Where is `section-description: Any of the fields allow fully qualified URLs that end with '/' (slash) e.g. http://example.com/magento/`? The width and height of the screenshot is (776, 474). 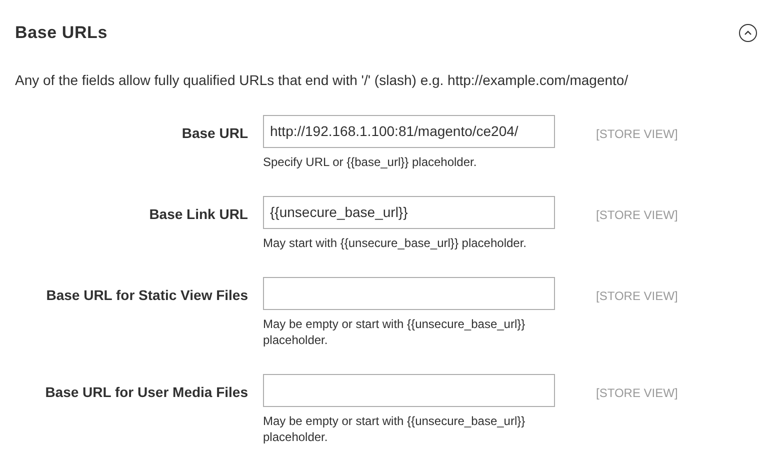 section-description: Any of the fields allow fully qualified URLs that end with '/' (slash) e.g. http://example.com/magento/ is located at coordinates (322, 80).